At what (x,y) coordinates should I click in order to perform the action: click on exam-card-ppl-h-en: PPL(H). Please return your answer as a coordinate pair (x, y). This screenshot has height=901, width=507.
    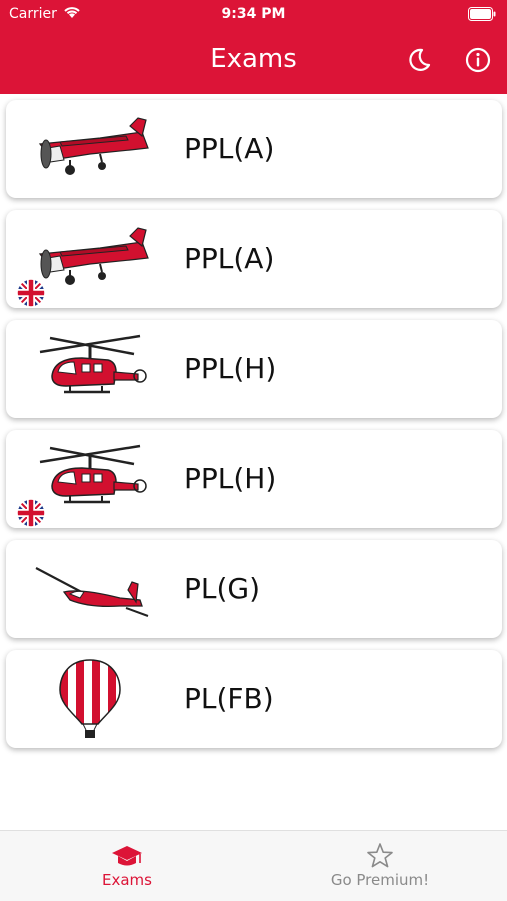
    Looking at the image, I should click on (254, 479).